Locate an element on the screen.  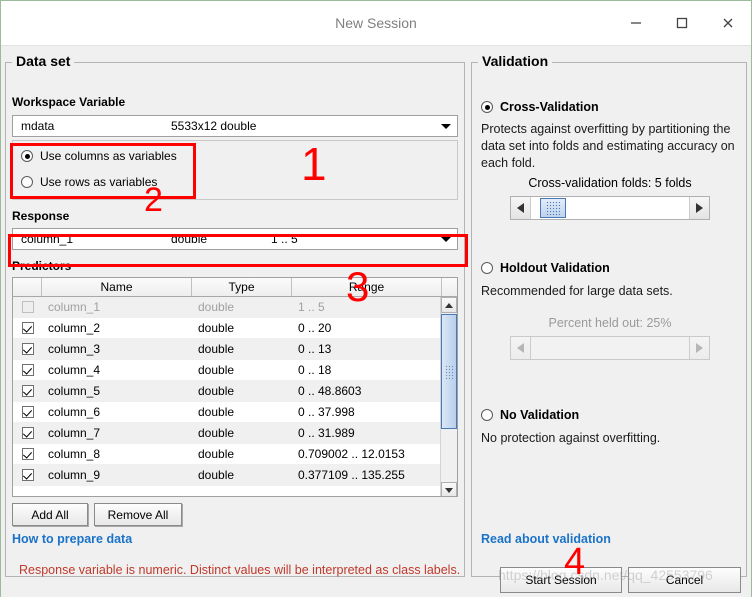
scroll-down-button is located at coordinates (449, 489).